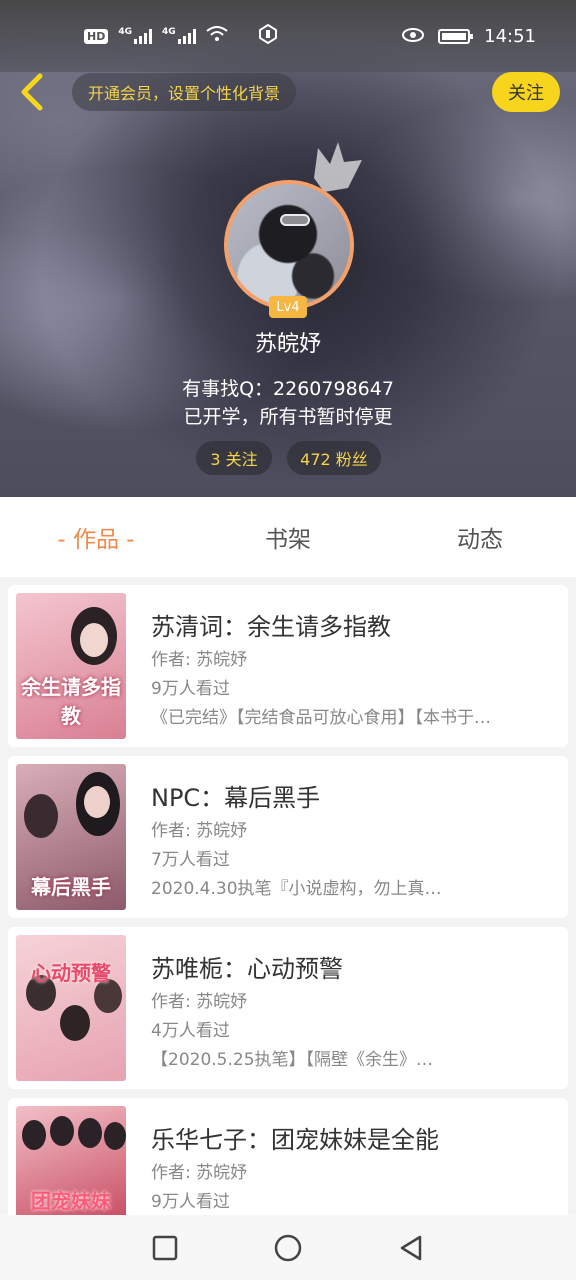  I want to click on triangle-back-icon, so click(411, 1248).